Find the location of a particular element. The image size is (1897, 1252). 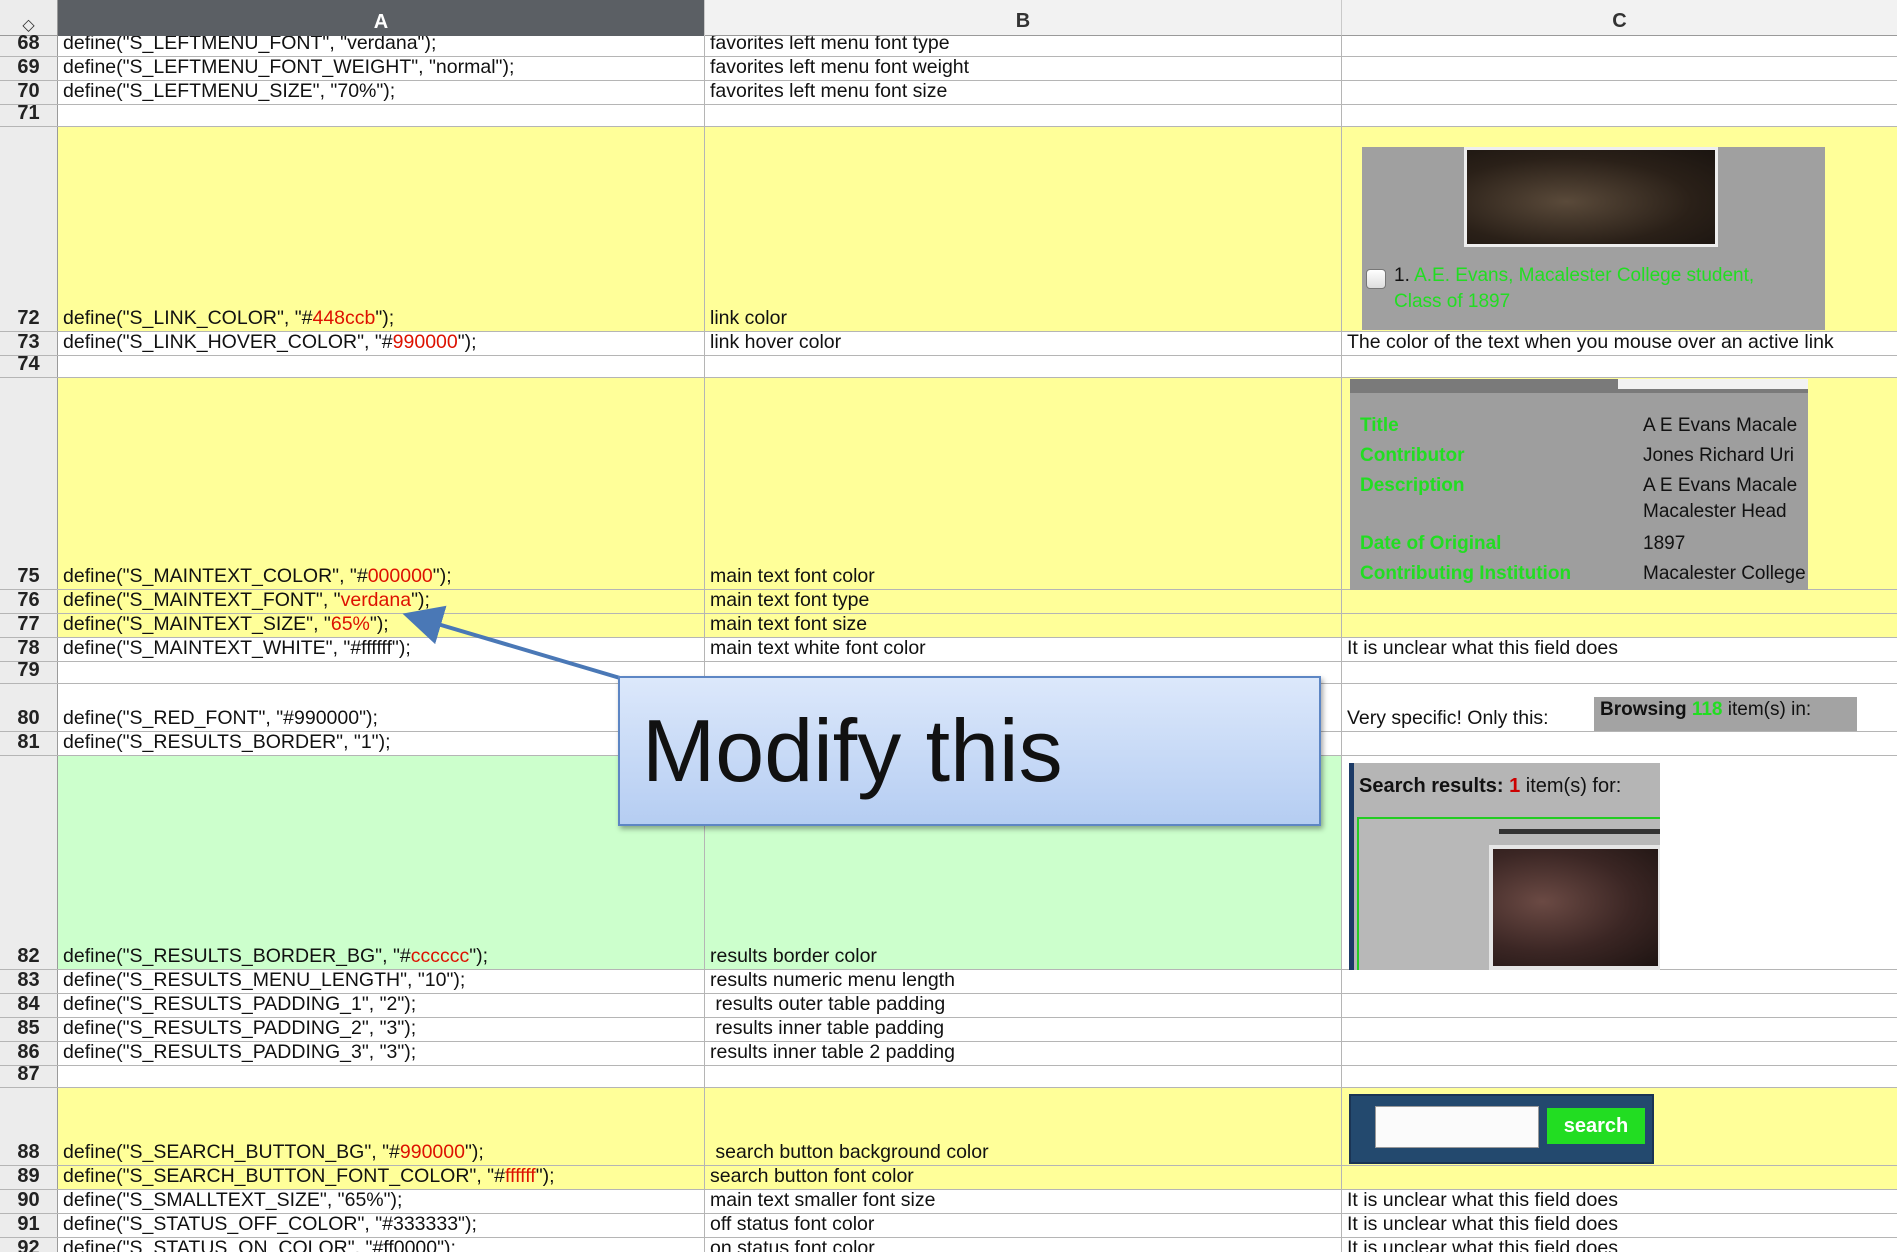

row-number: 75 is located at coordinates (29, 483).